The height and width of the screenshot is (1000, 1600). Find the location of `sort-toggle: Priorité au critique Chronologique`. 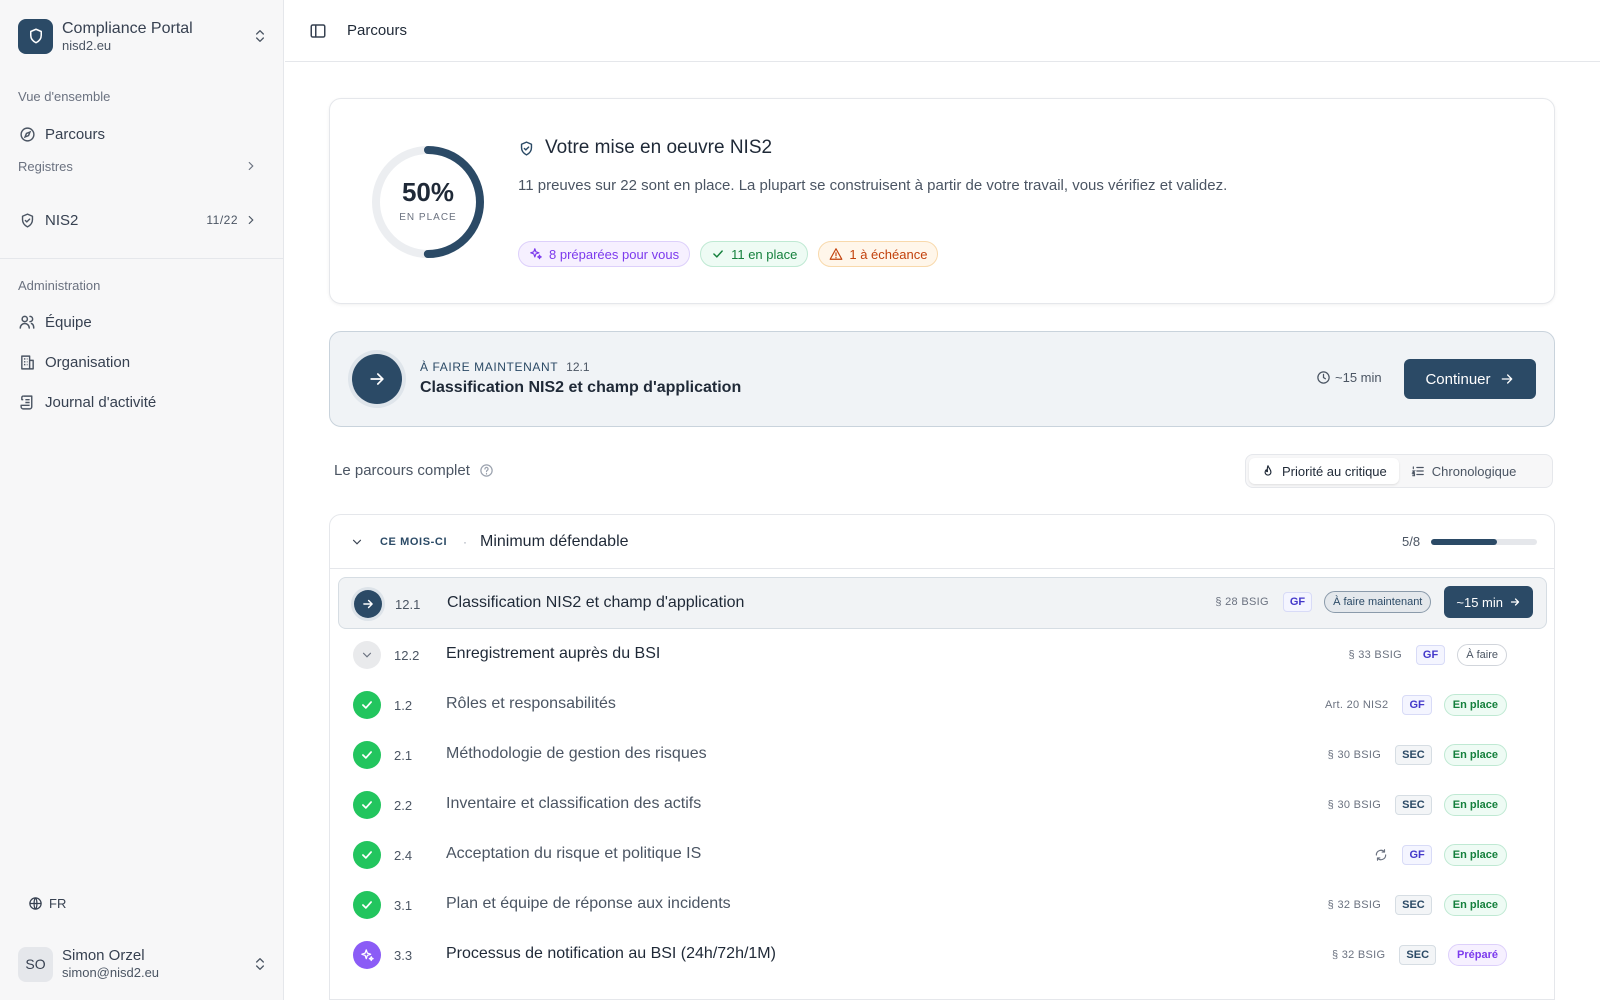

sort-toggle: Priorité au critique Chronologique is located at coordinates (1399, 471).